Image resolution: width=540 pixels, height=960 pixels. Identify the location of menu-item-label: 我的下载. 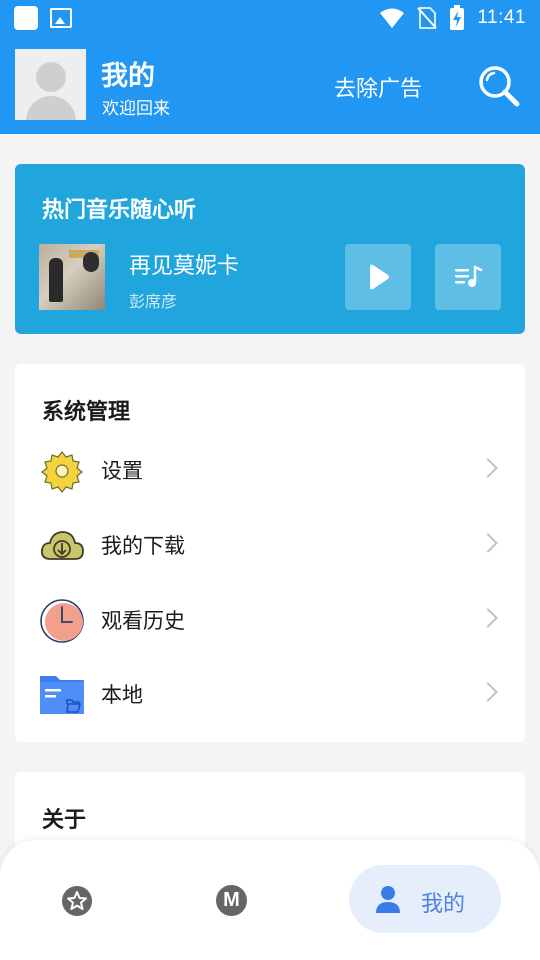
(143, 546).